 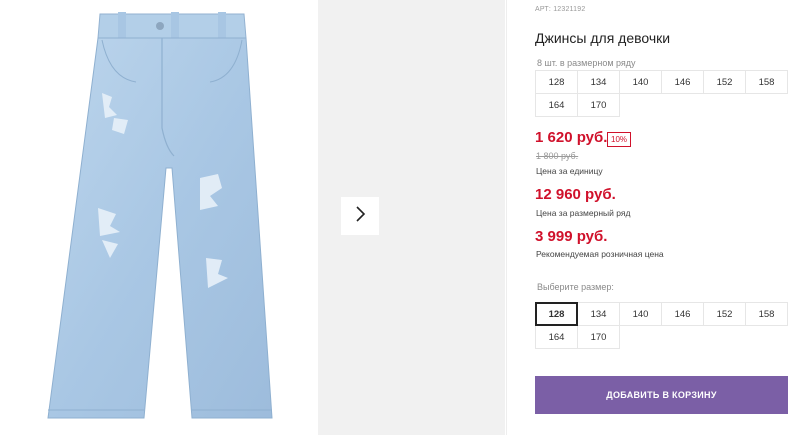 What do you see at coordinates (600, 254) in the screenshot?
I see `retail-price-label: Рекомендуемая розничная цена` at bounding box center [600, 254].